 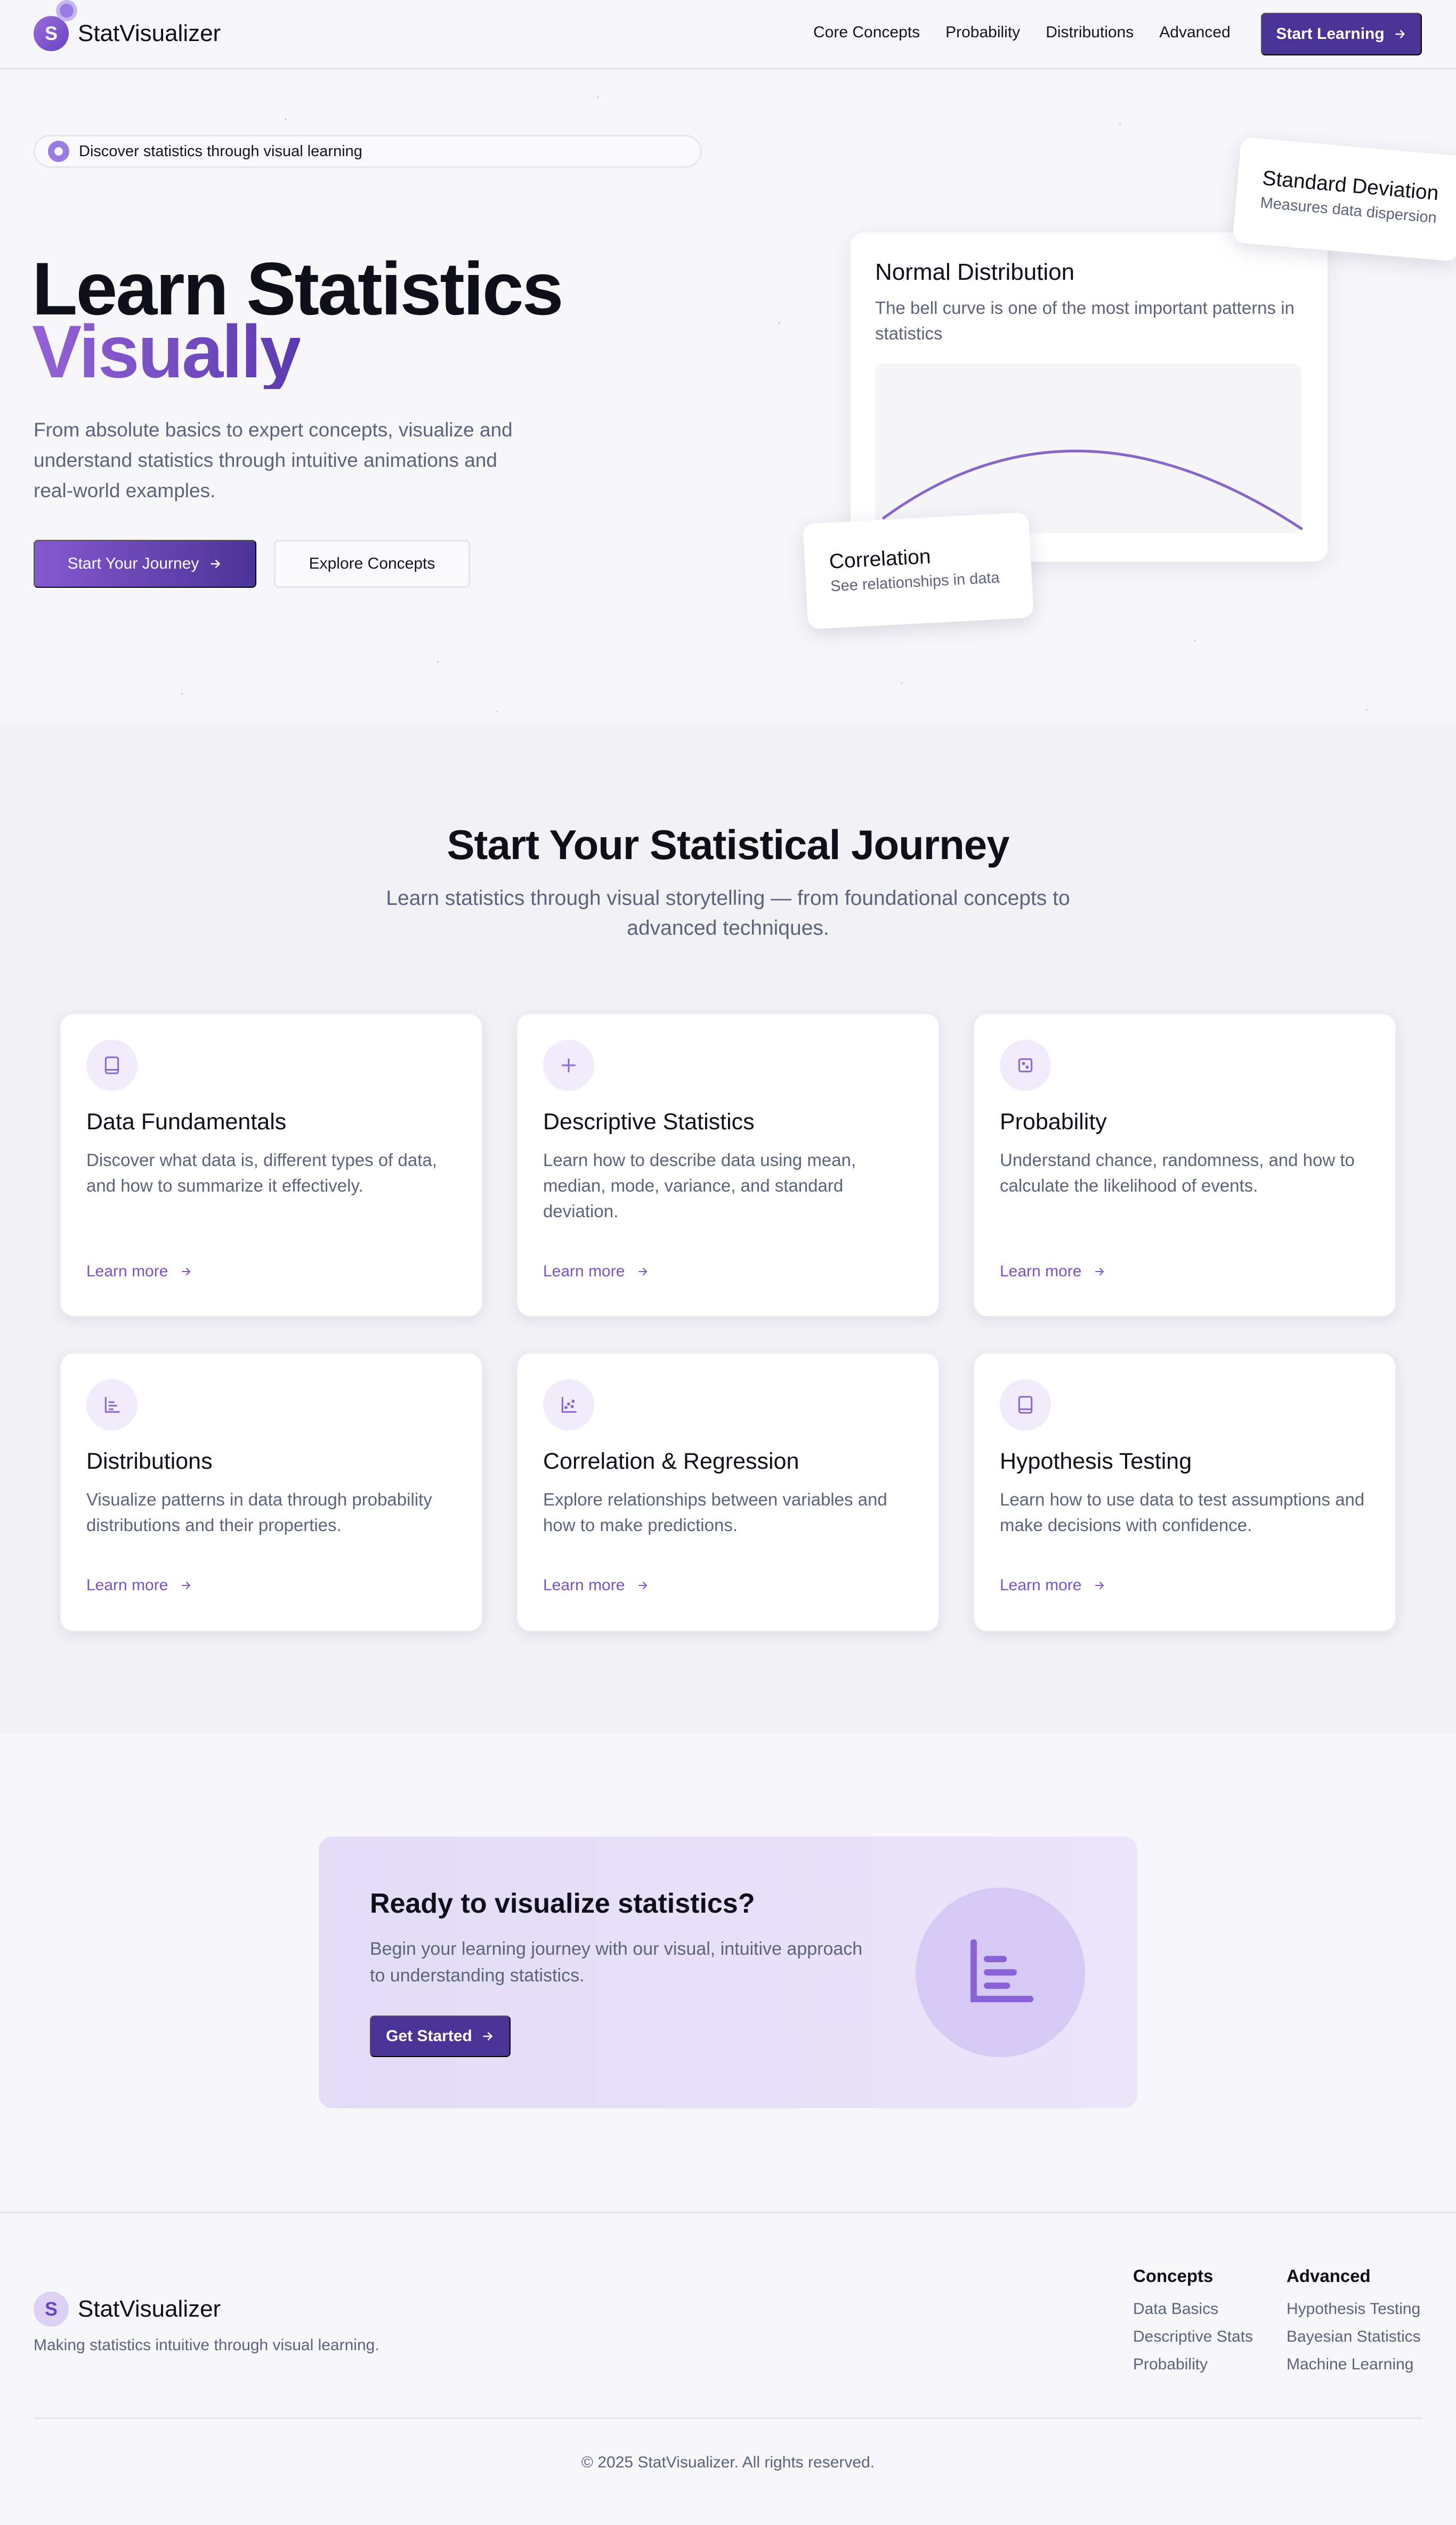 What do you see at coordinates (1092, 490) in the screenshot?
I see `bell-curve-line` at bounding box center [1092, 490].